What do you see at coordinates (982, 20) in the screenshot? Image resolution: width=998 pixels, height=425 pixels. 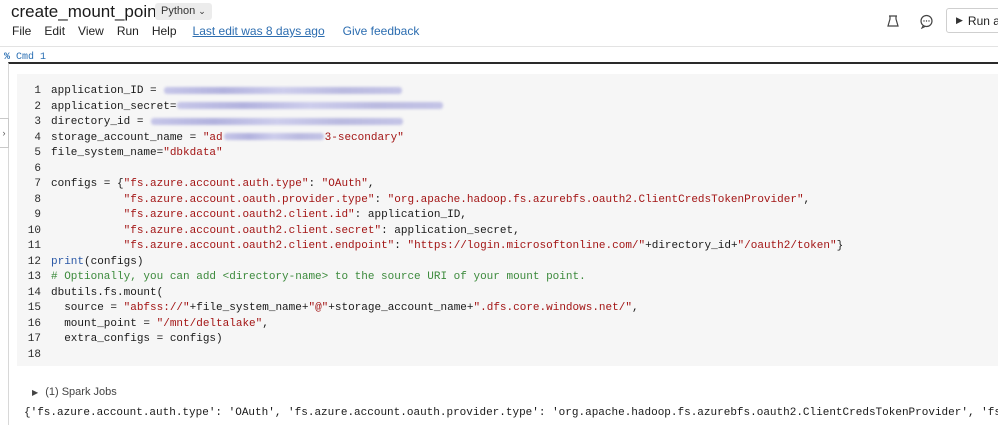 I see `run-all-label: Run a` at bounding box center [982, 20].